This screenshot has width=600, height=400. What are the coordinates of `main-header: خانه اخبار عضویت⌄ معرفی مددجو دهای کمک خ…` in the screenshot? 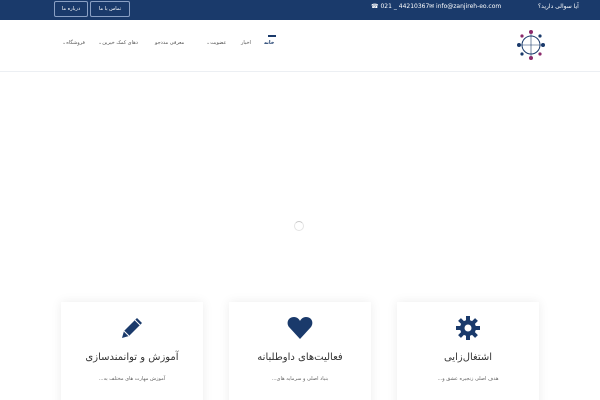 It's located at (300, 46).